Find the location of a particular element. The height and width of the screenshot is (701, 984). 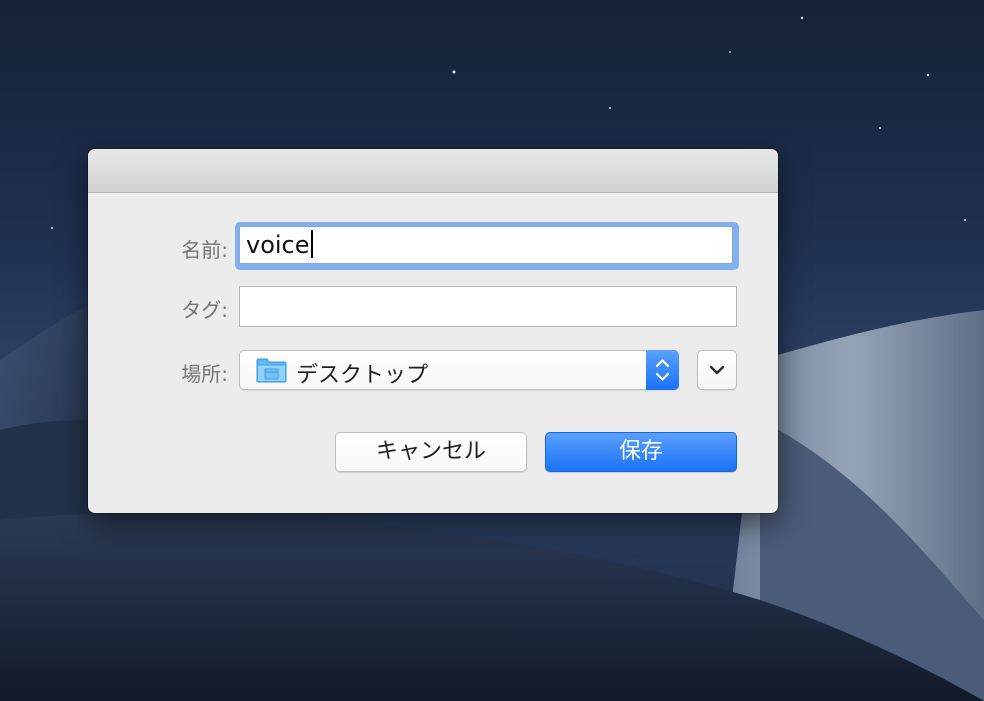

save-button: 保存 is located at coordinates (641, 452).